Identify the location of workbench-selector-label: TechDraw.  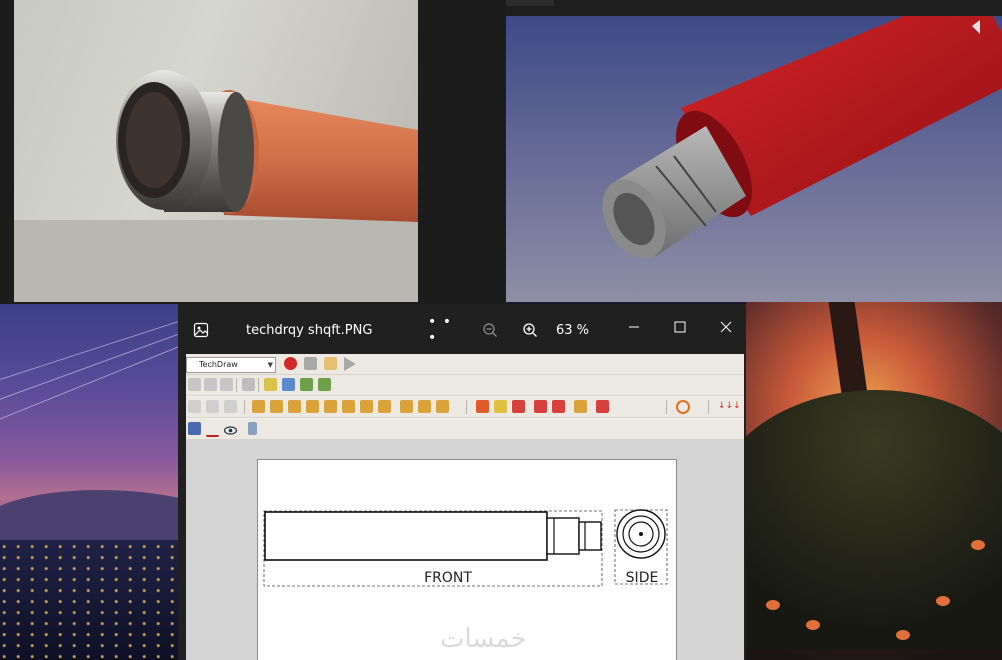
(218, 364).